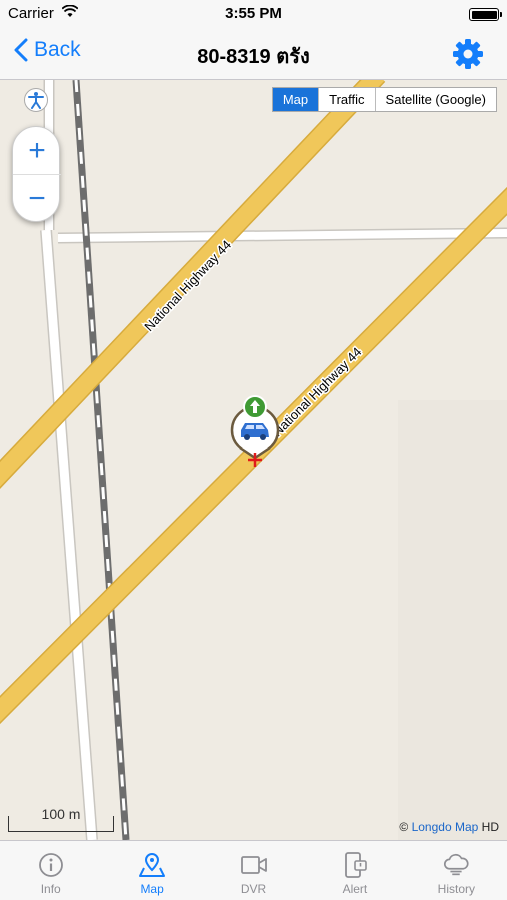 This screenshot has width=507, height=900. Describe the element at coordinates (355, 889) in the screenshot. I see `tab-label: Alert` at that location.